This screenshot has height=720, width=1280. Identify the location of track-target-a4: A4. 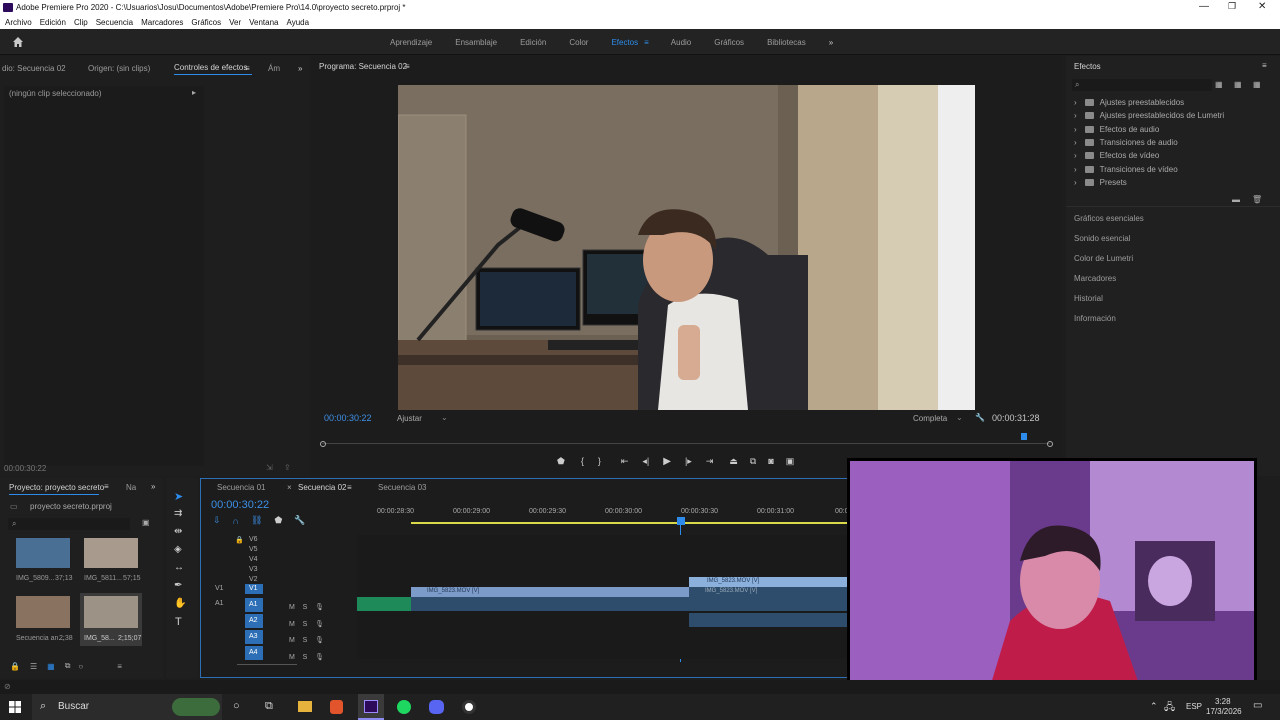
(254, 653).